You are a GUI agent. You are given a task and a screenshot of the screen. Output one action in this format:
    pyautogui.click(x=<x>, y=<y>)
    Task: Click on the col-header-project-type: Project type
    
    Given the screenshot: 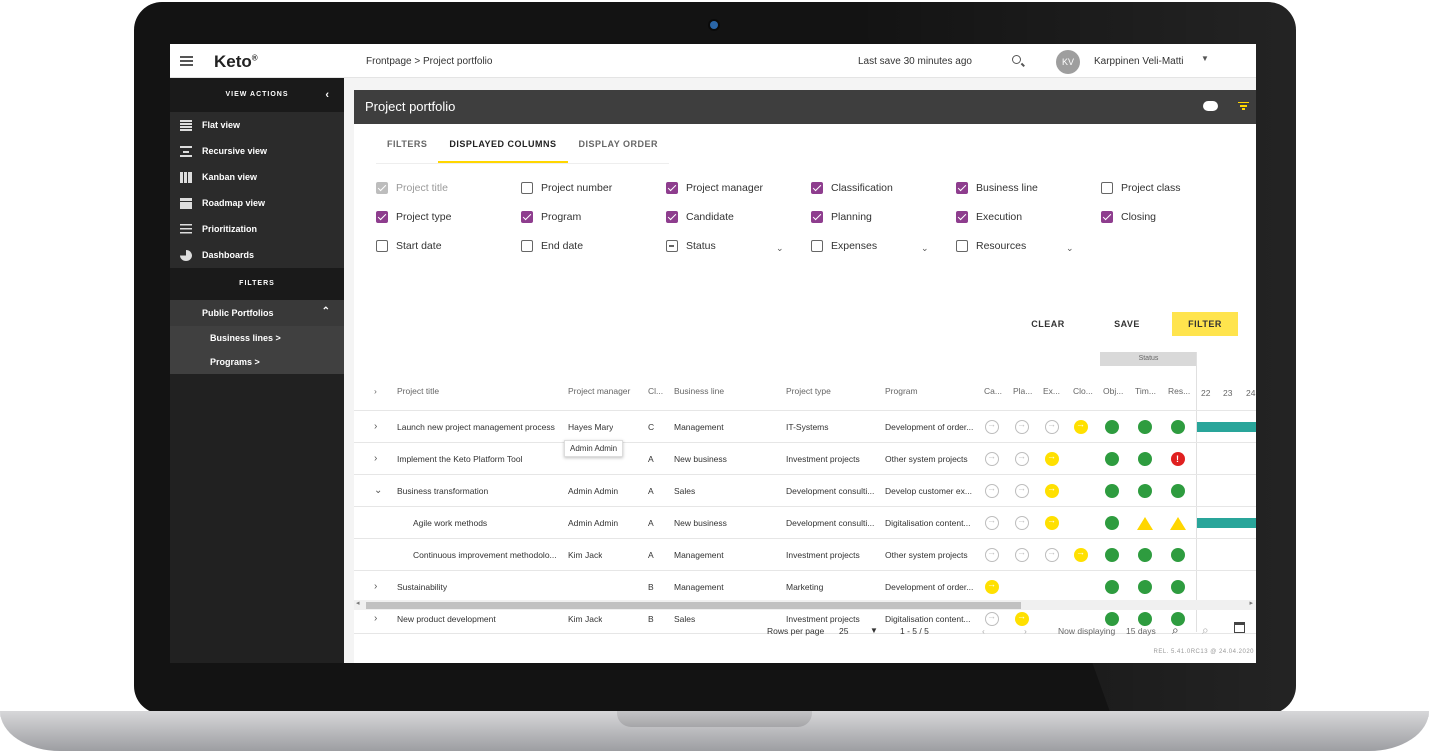 What is the action you would take?
    pyautogui.click(x=808, y=391)
    